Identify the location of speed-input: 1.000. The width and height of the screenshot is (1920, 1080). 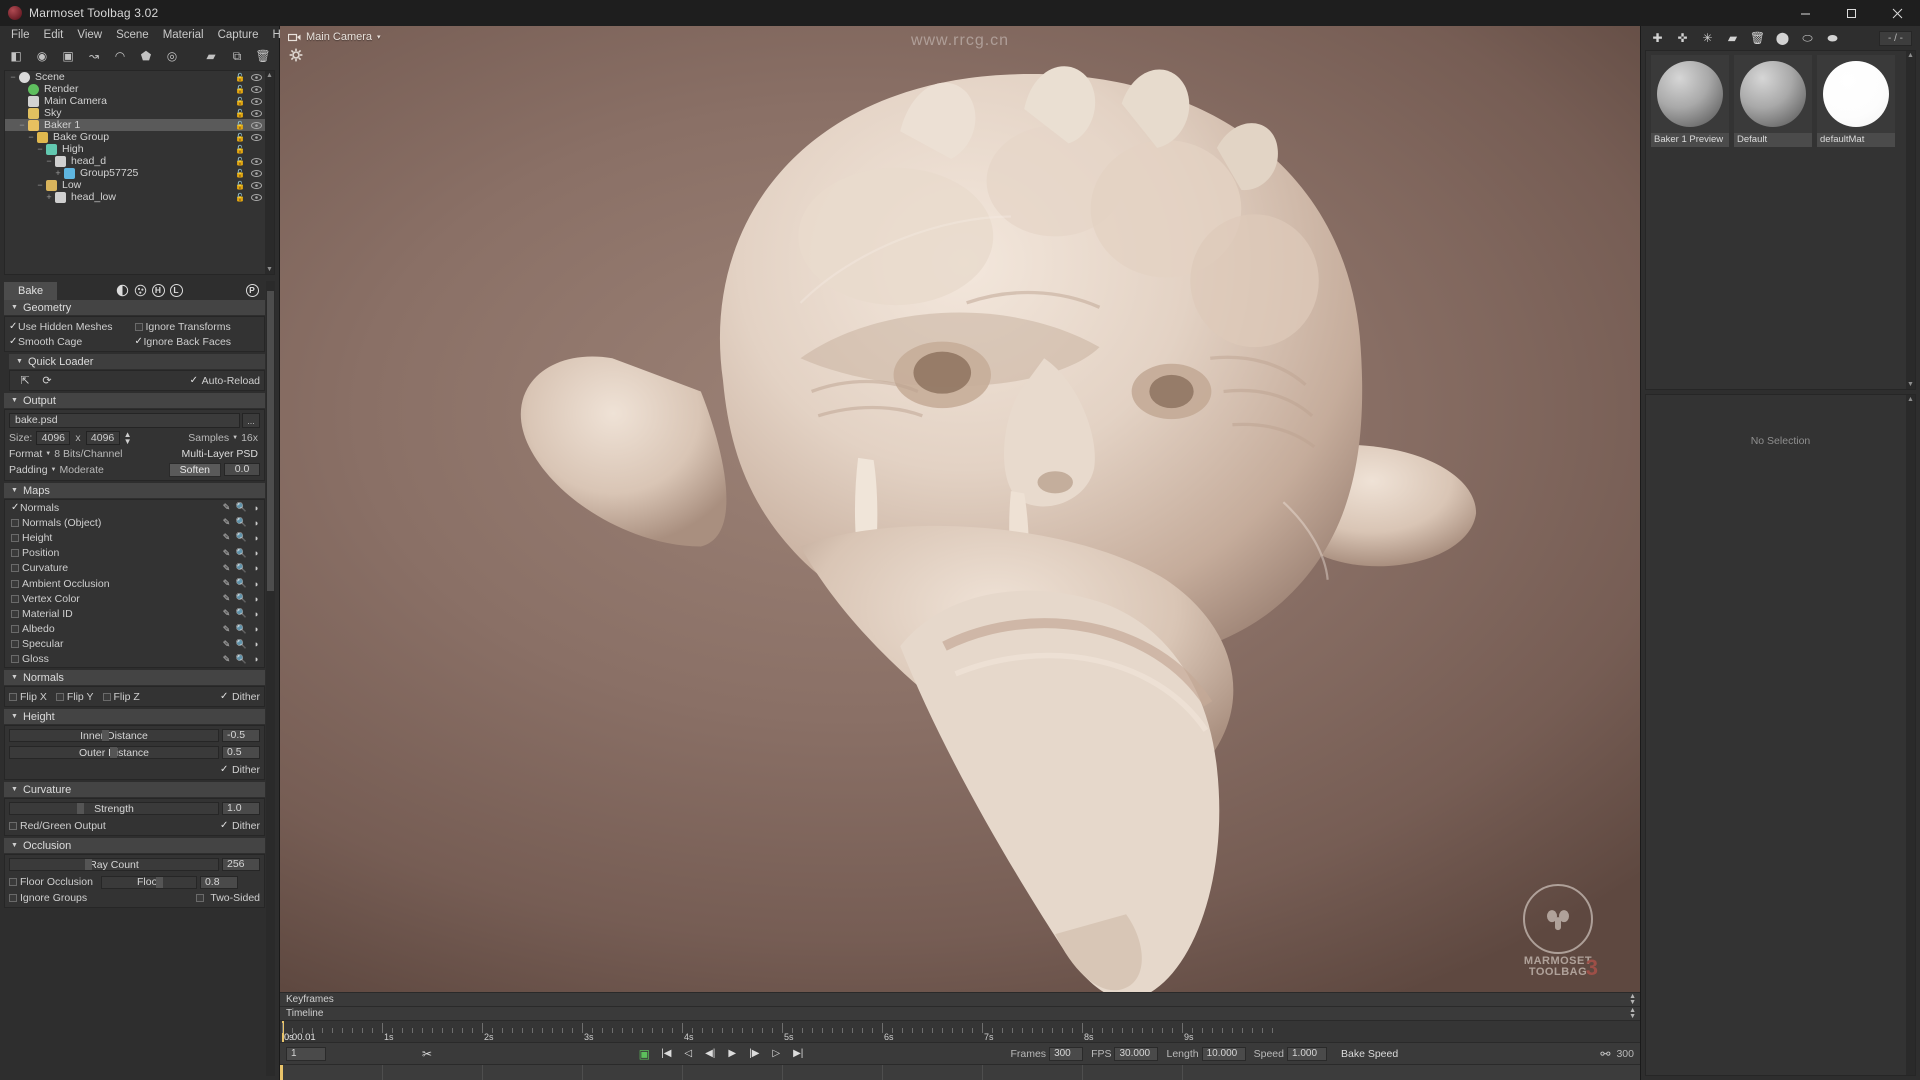
(1306, 1053).